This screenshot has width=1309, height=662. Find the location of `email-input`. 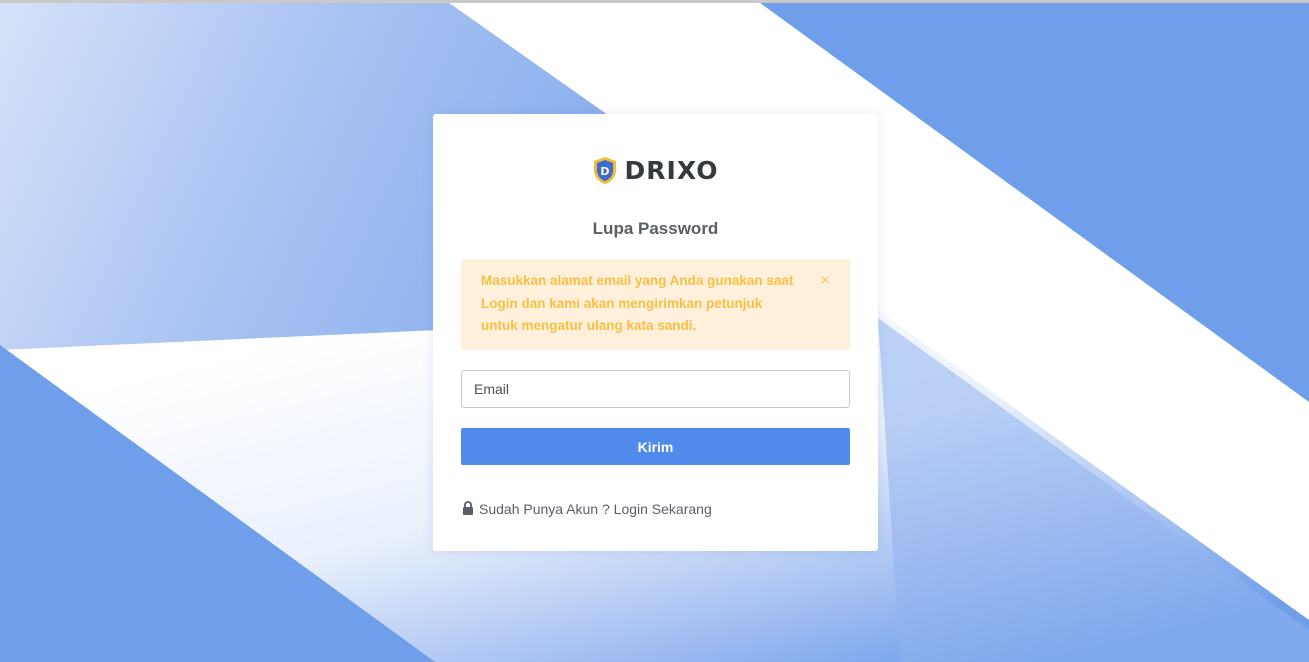

email-input is located at coordinates (655, 389).